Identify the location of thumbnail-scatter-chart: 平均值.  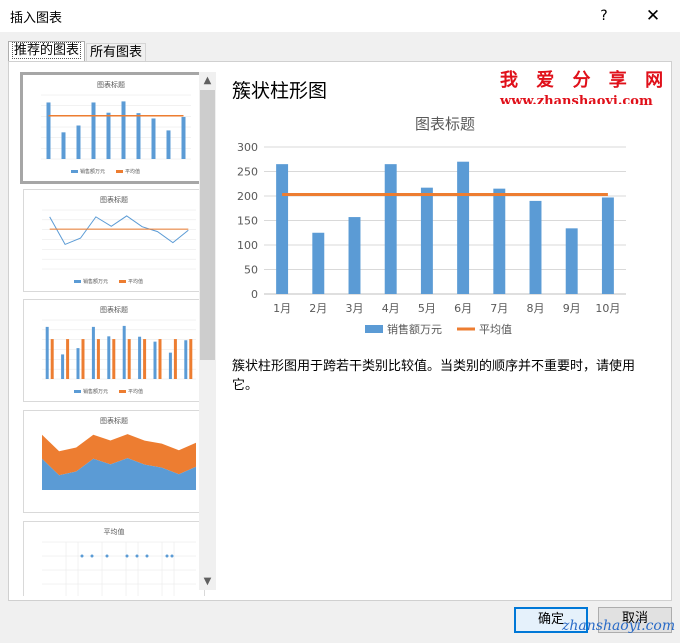
(114, 558).